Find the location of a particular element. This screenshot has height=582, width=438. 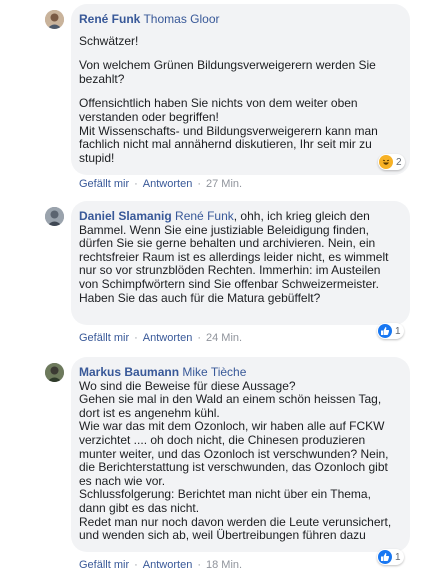

comment-mention: Thomas Gloor is located at coordinates (181, 19).